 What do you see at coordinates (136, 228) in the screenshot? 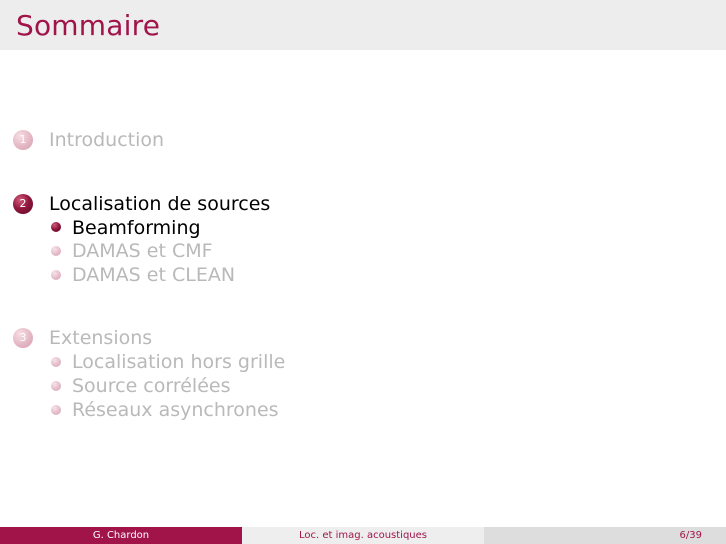
I see `subsection-2-1-title: Beamforming` at bounding box center [136, 228].